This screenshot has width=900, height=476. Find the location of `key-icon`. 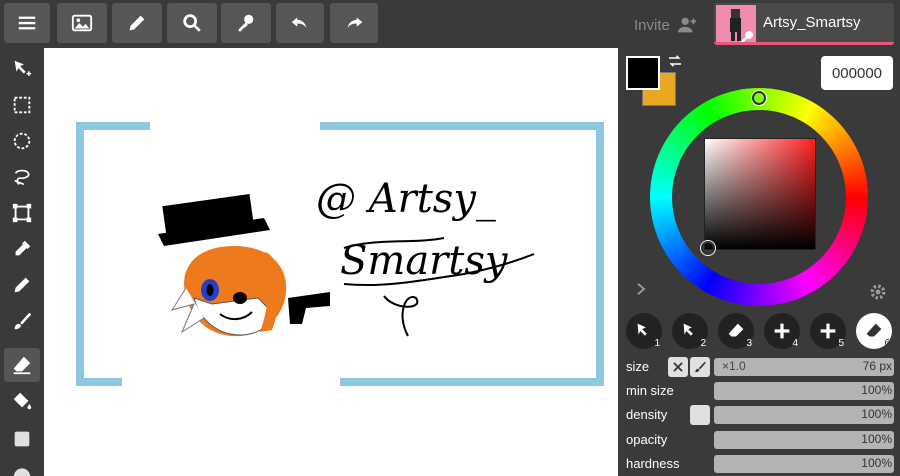

key-icon is located at coordinates (246, 23).